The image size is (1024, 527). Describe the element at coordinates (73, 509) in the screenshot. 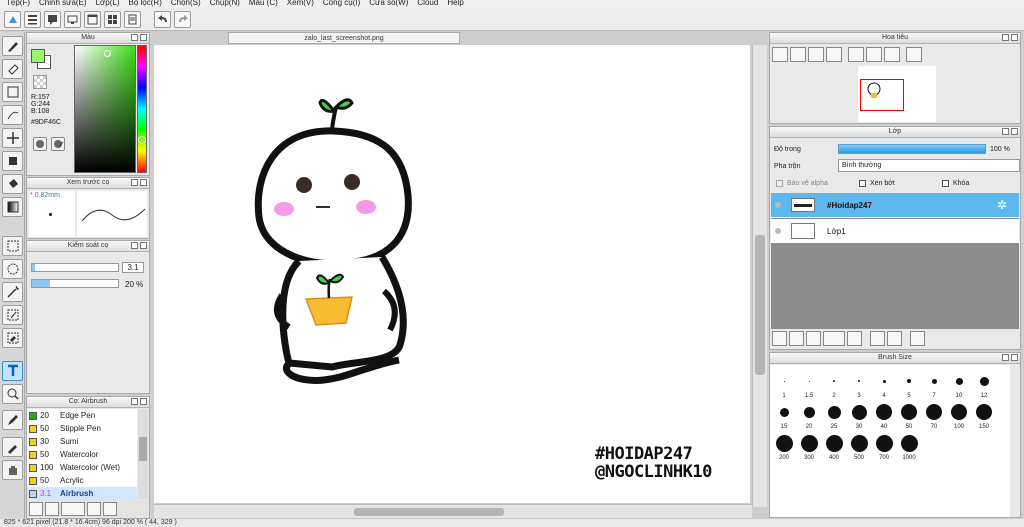

I see `brush-menu-icon` at that location.